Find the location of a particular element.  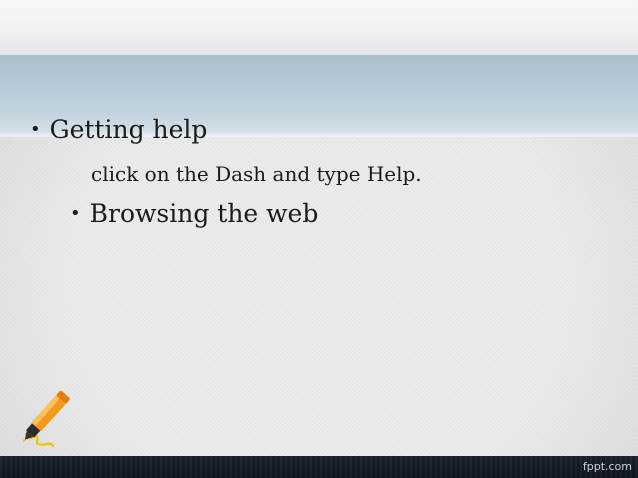

watermark-text: fppt.com is located at coordinates (607, 466).